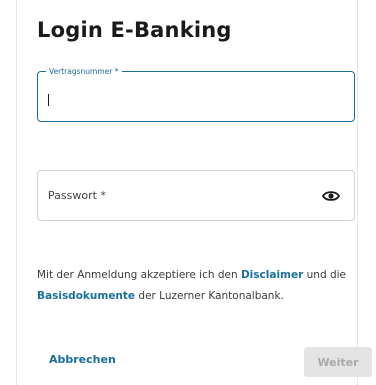  Describe the element at coordinates (82, 359) in the screenshot. I see `cancel-button: Abbrechen` at that location.